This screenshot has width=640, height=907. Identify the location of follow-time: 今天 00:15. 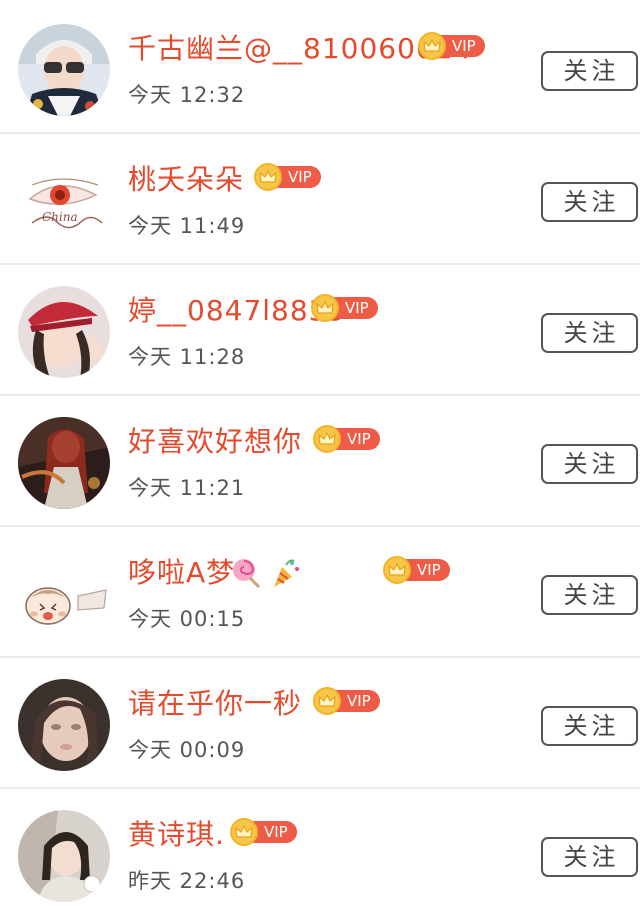
(187, 619).